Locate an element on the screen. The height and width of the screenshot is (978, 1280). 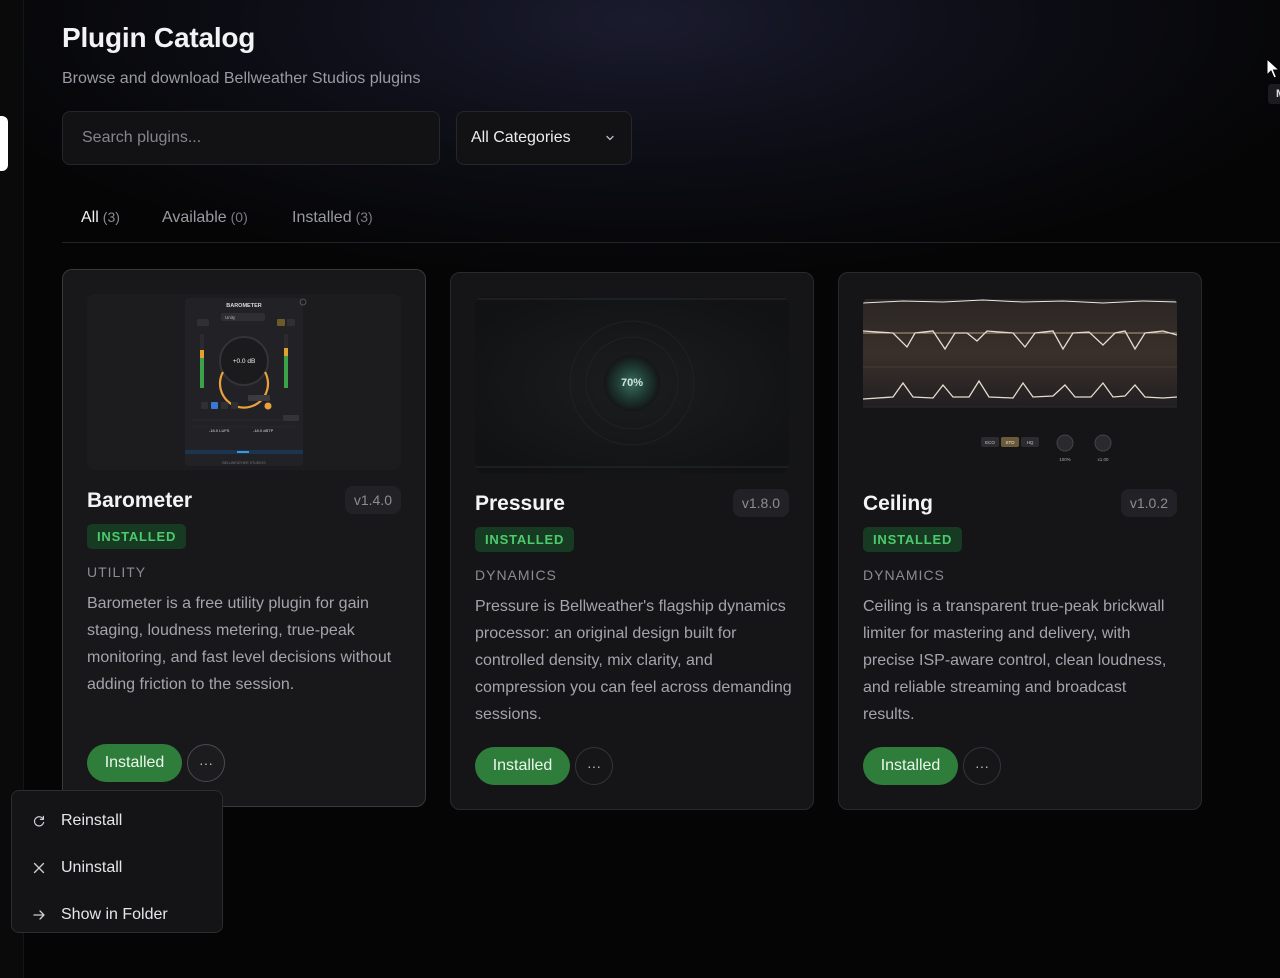
ceiling-thumb-mode-hq: HQ is located at coordinates (1030, 442).